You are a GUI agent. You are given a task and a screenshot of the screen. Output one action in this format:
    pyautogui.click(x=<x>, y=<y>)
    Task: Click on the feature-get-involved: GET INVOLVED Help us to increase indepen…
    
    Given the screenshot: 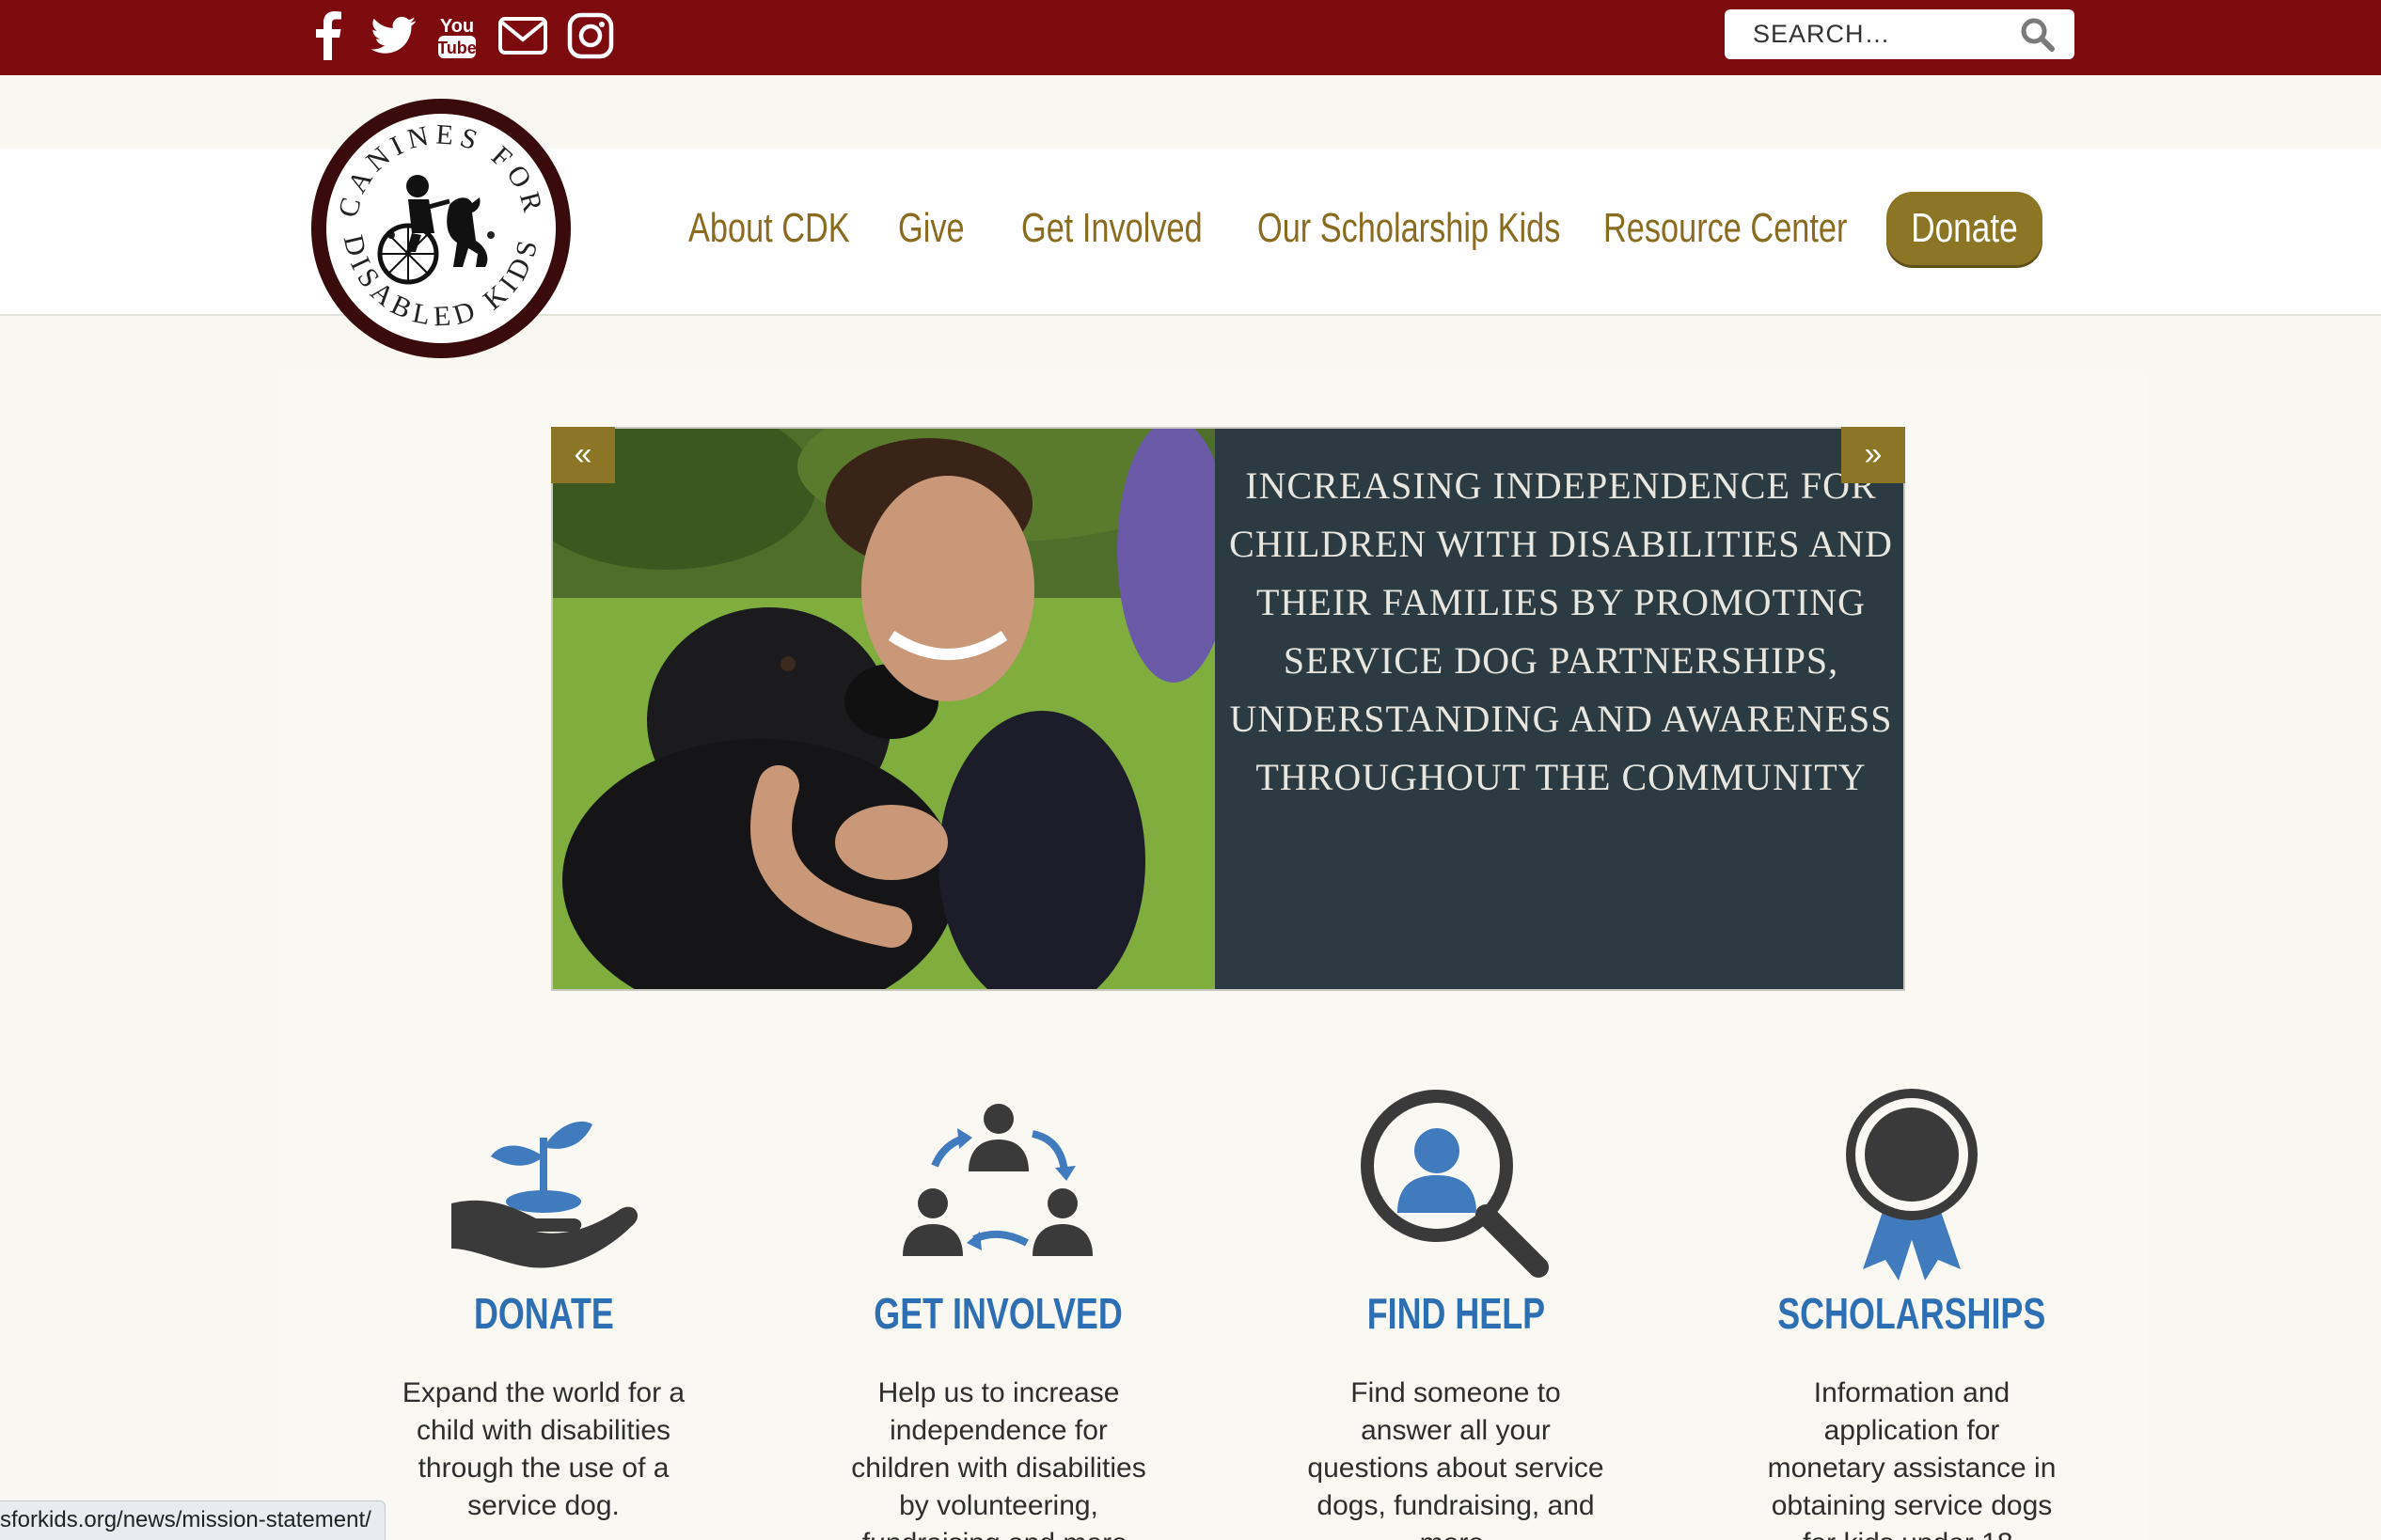 What is the action you would take?
    pyautogui.click(x=999, y=1310)
    